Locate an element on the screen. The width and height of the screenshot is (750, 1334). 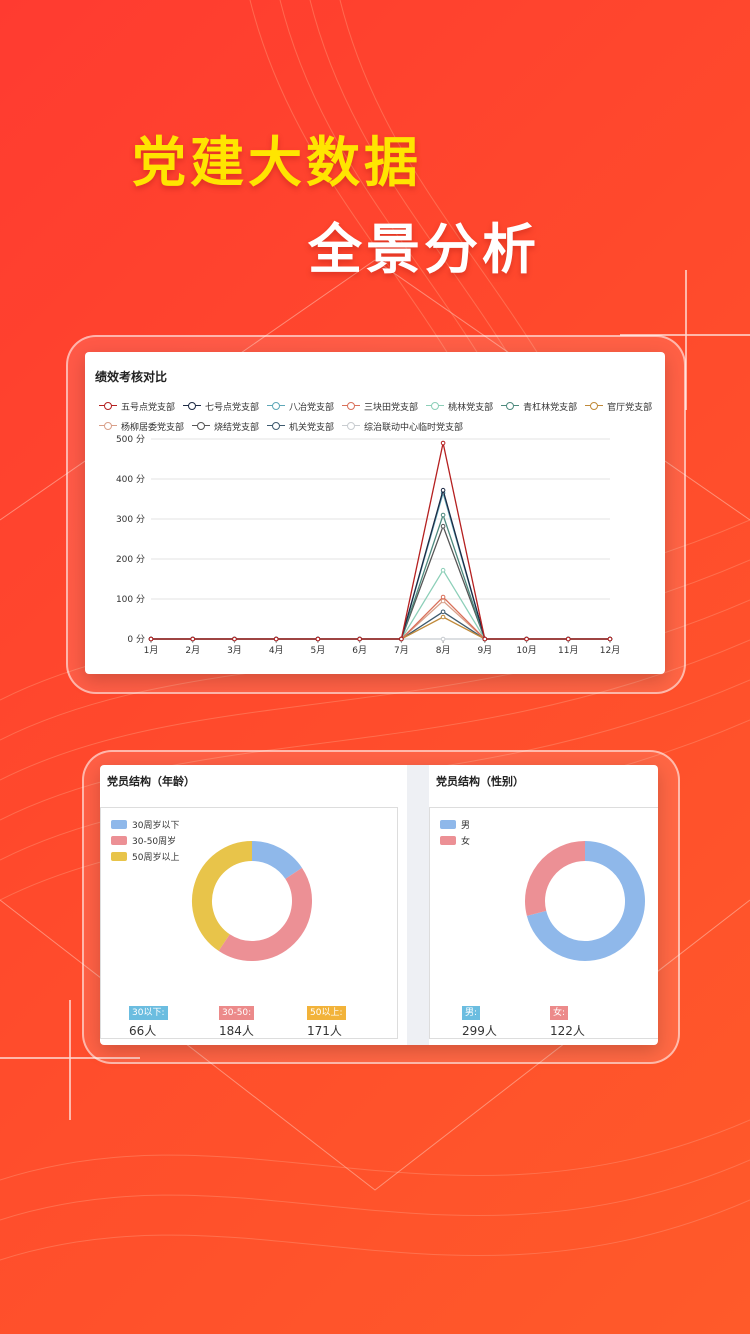
stat-block: 女: 122人 is located at coordinates (567, 1019).